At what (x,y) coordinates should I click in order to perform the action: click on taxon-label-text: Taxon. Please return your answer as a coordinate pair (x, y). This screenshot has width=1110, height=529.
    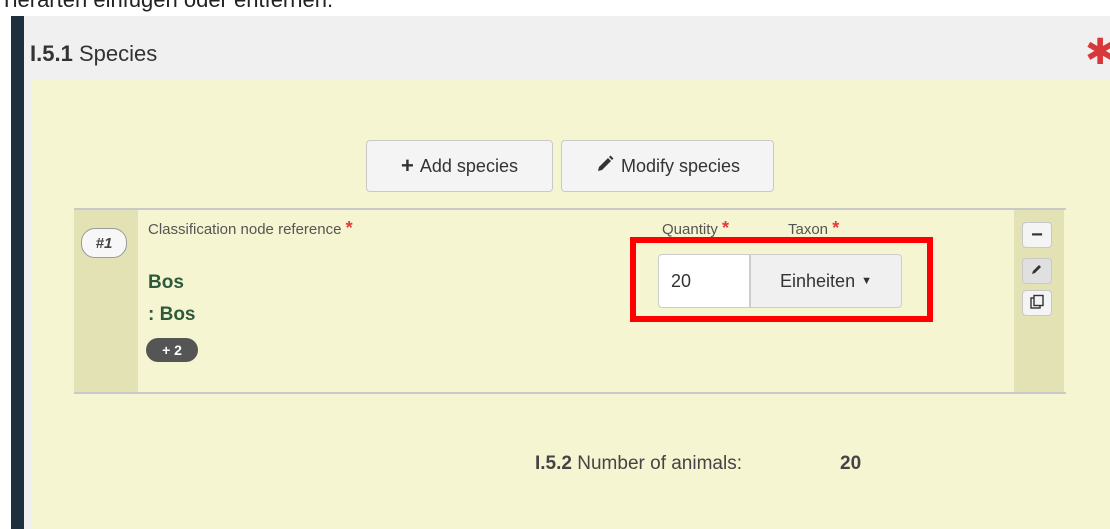
    Looking at the image, I should click on (808, 229).